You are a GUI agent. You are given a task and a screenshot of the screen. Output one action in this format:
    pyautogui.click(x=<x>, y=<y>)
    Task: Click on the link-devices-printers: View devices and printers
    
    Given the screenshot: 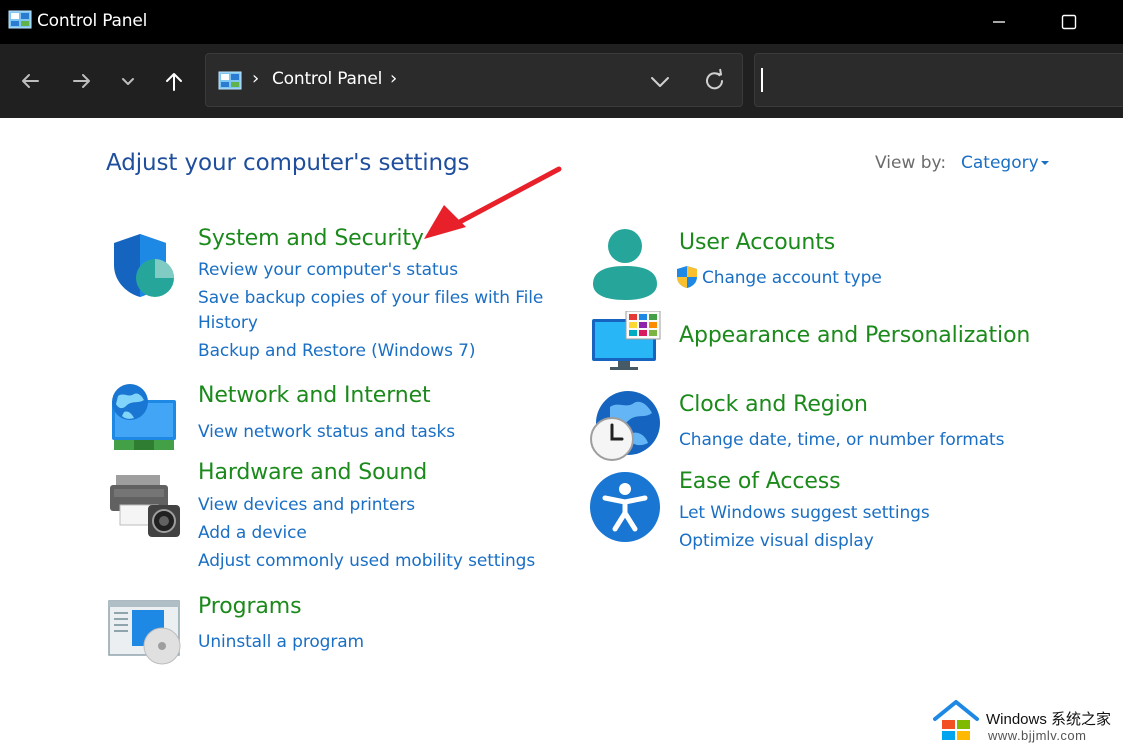 What is the action you would take?
    pyautogui.click(x=306, y=505)
    